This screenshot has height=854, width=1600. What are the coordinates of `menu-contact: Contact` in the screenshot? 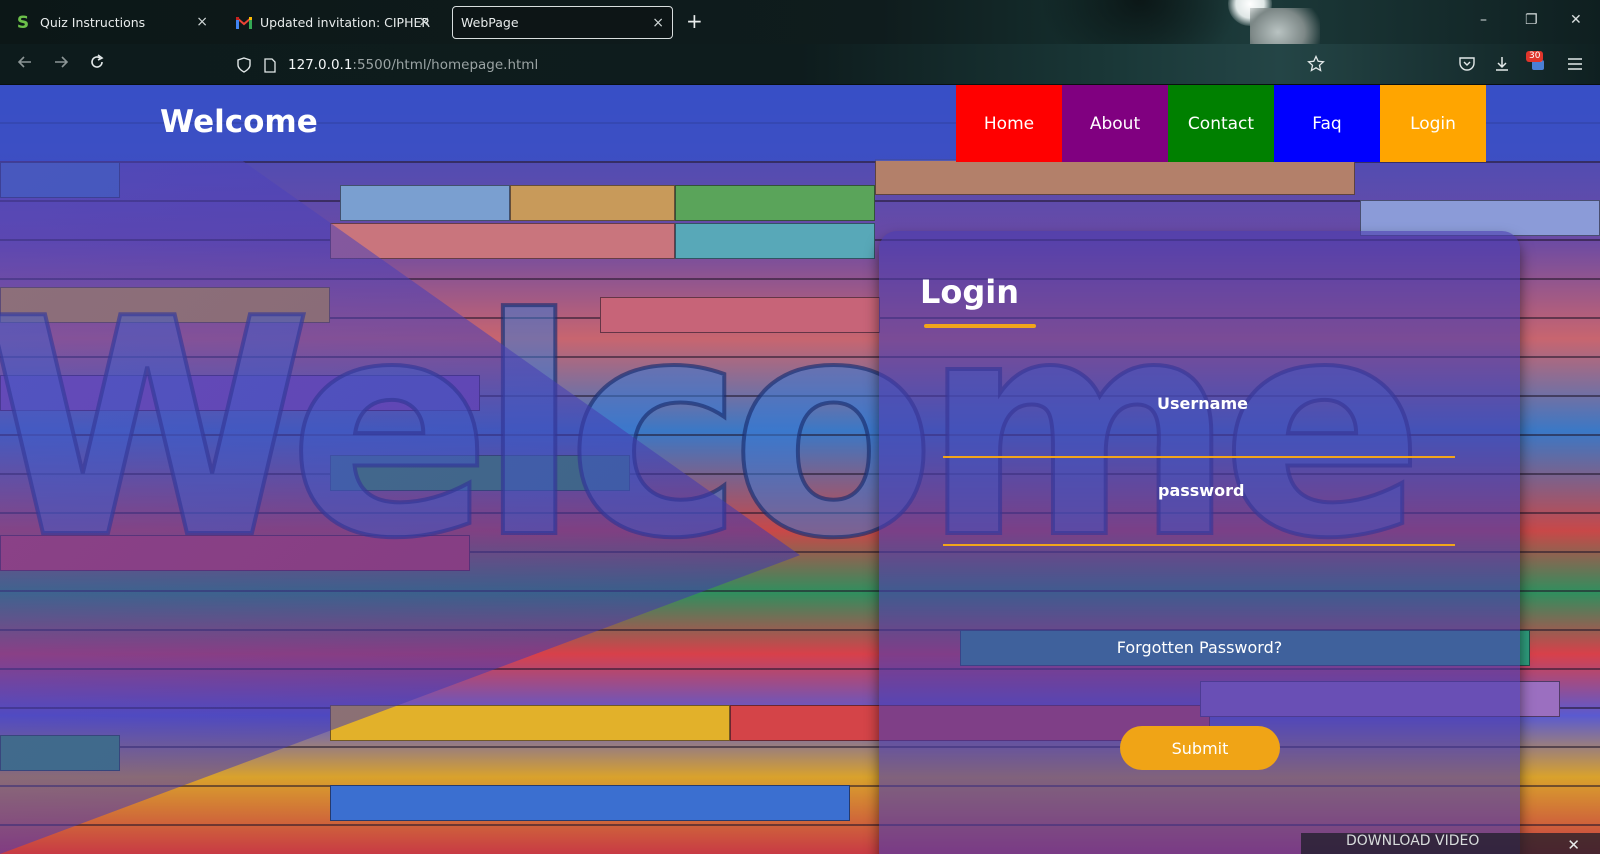 It's located at (1221, 123).